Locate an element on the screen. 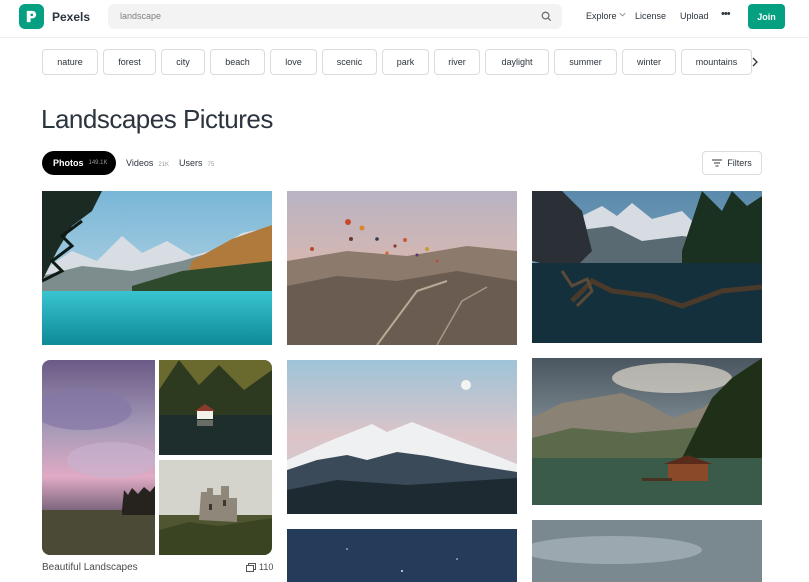  nav-upload: Upload is located at coordinates (694, 16).